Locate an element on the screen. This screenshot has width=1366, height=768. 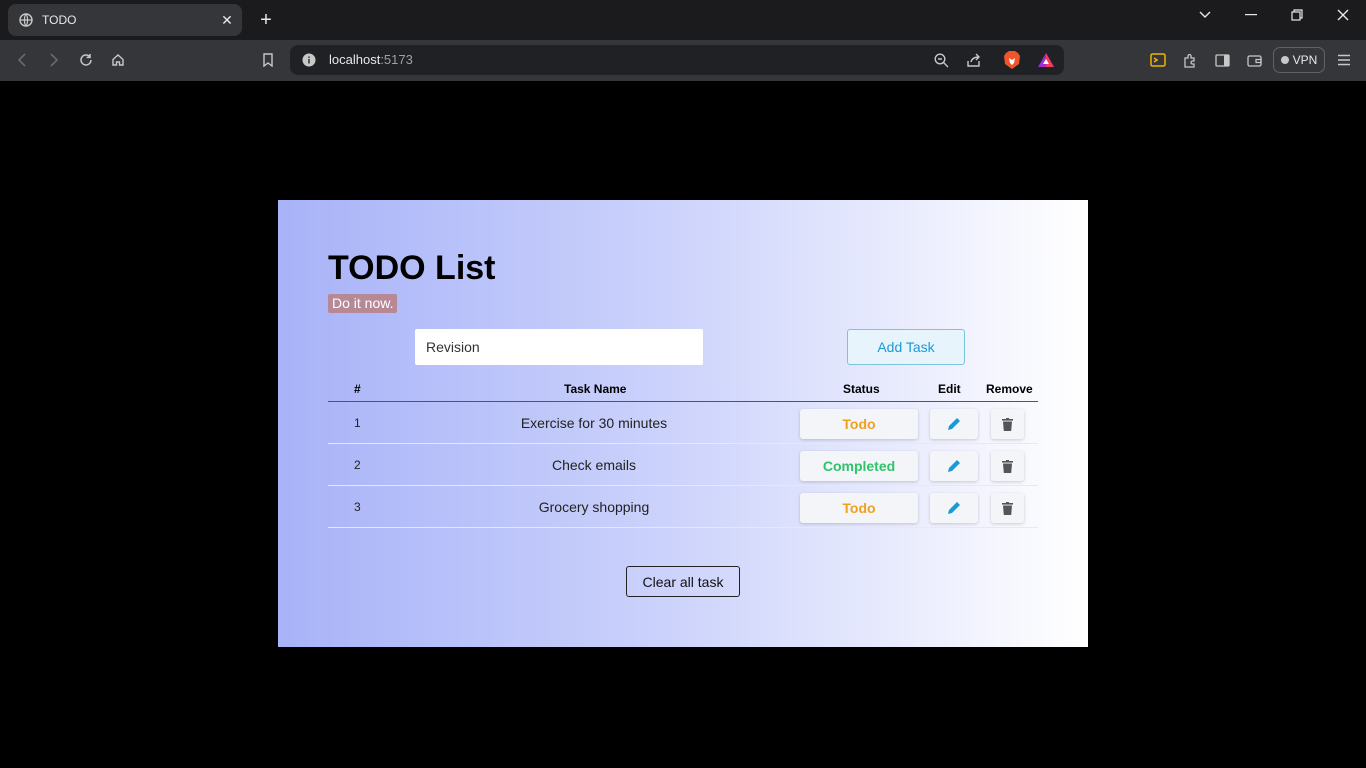
back-icon is located at coordinates (22, 60).